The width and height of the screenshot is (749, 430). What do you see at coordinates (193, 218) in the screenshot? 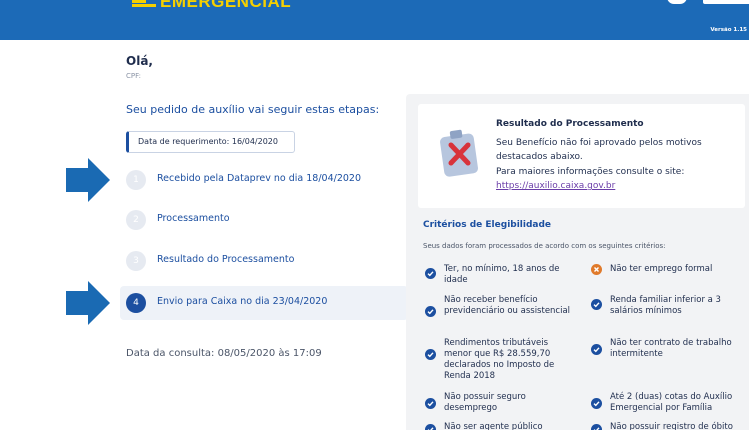
I see `step-label: Processamento` at bounding box center [193, 218].